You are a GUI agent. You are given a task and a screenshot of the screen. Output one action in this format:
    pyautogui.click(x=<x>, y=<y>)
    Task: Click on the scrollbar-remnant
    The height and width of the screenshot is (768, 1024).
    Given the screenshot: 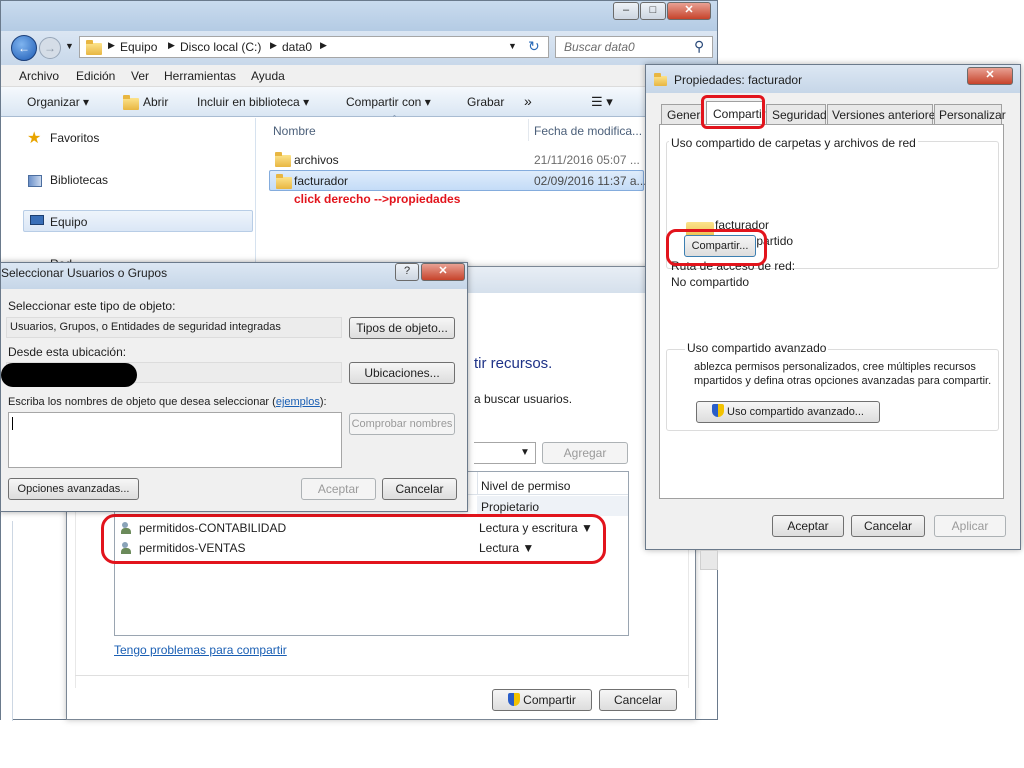 What is the action you would take?
    pyautogui.click(x=709, y=560)
    